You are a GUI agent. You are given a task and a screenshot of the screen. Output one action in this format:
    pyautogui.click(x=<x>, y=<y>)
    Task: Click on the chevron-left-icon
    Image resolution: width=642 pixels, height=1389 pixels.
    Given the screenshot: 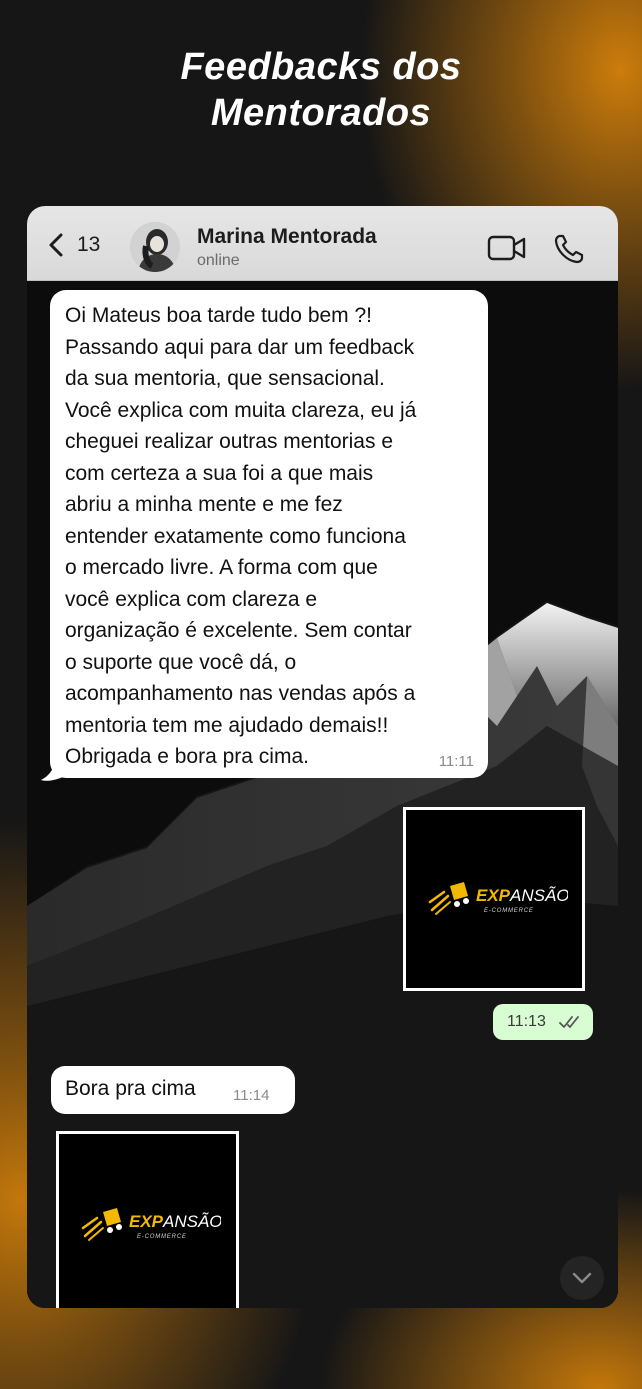 What is the action you would take?
    pyautogui.click(x=58, y=245)
    